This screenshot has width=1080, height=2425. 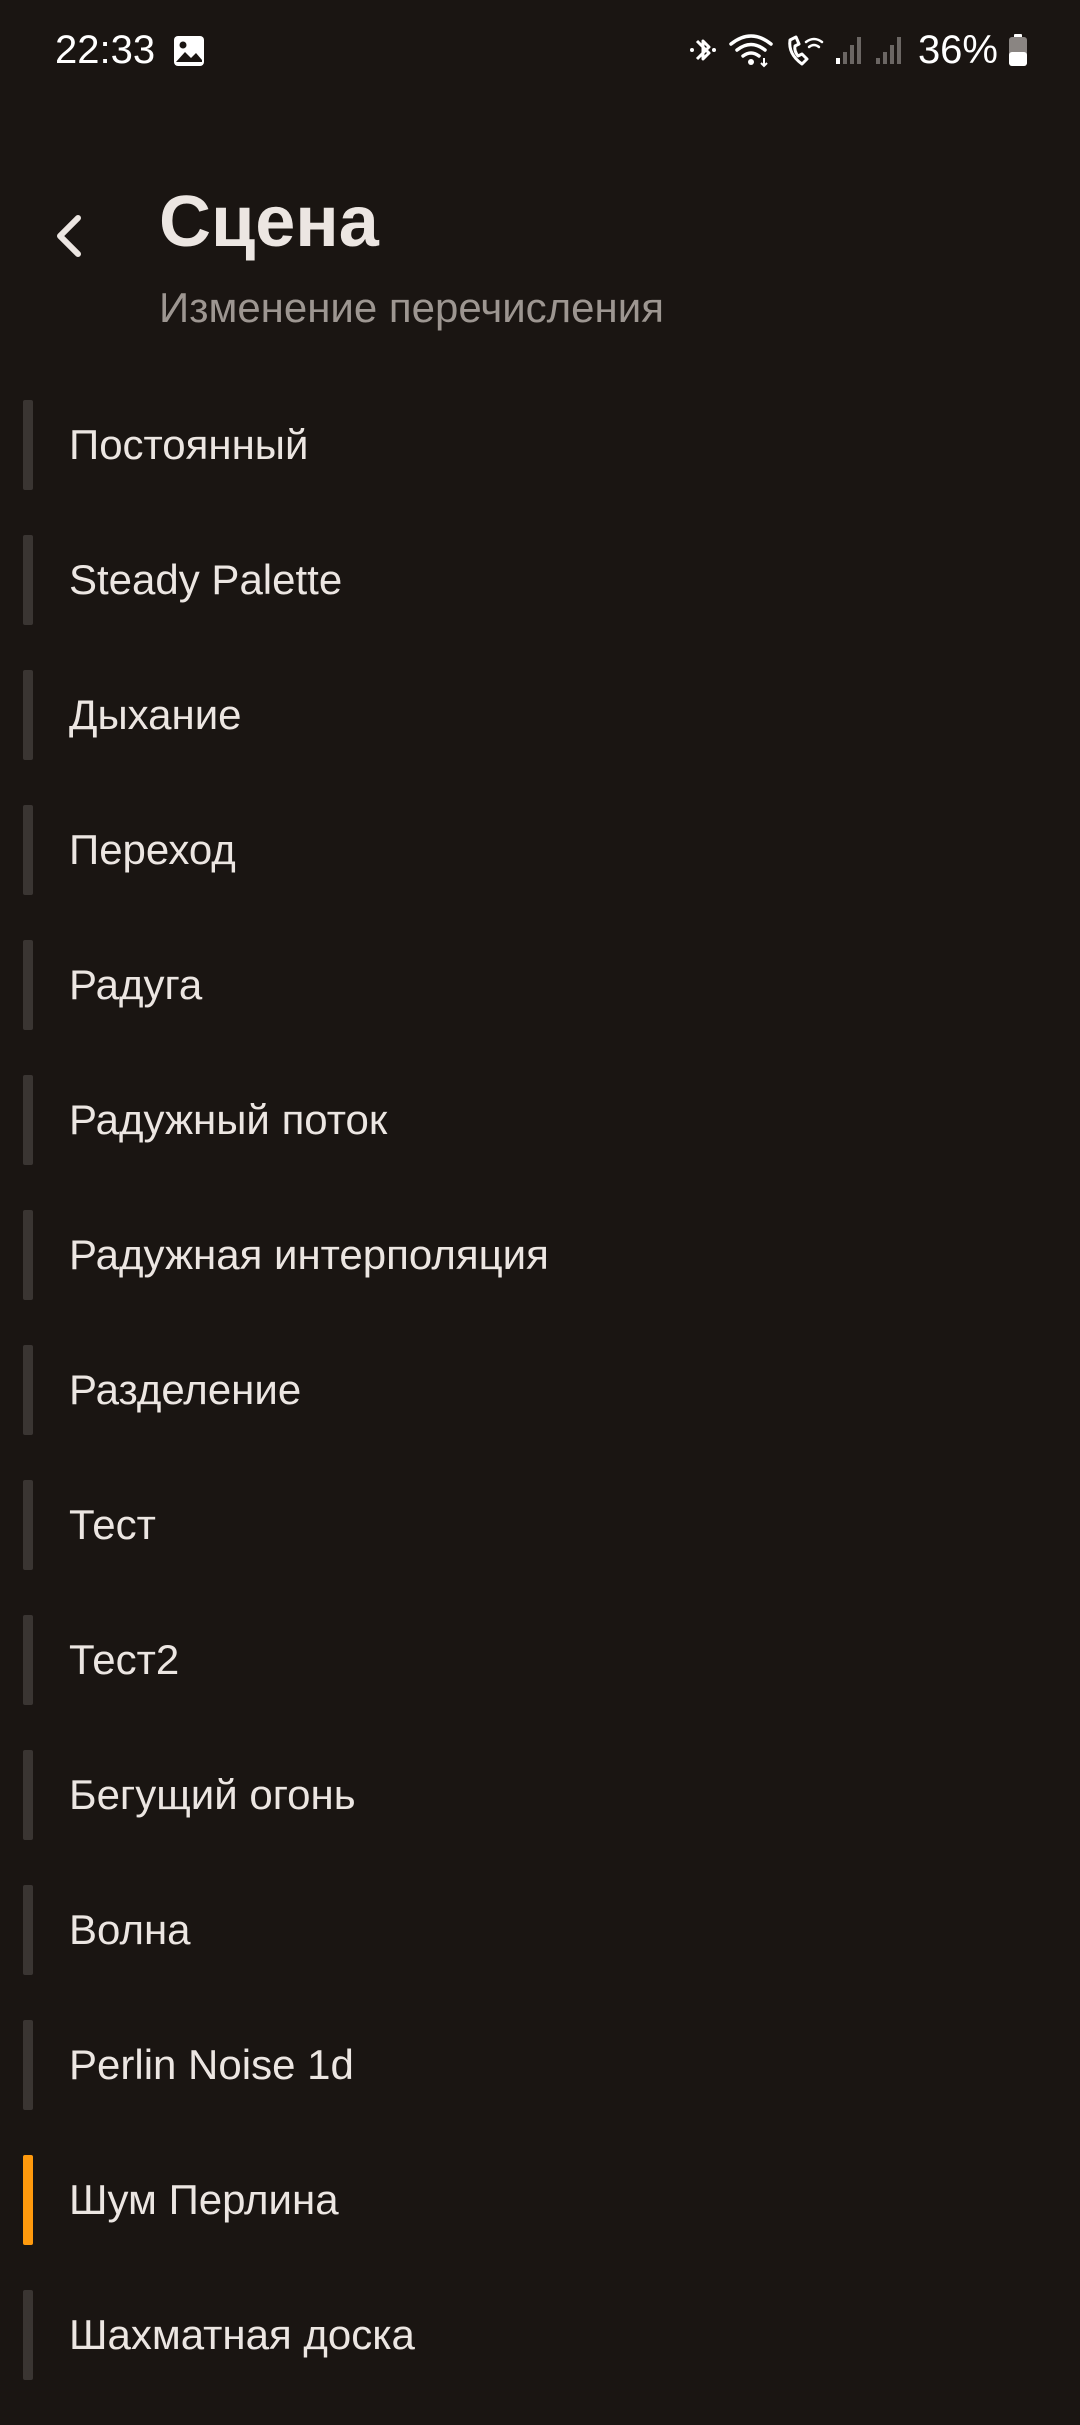 I want to click on list-item-label: Постоянный, so click(x=189, y=444).